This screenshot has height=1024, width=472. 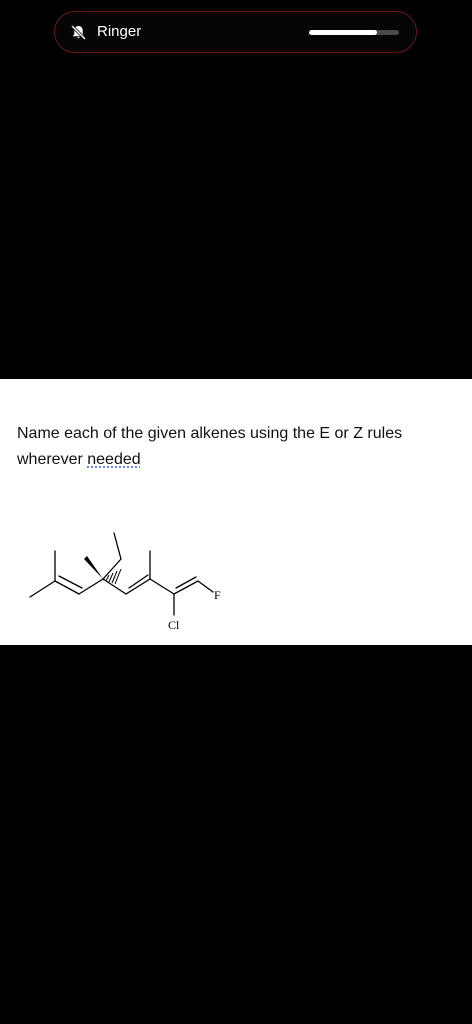 I want to click on needed-link: needed, so click(x=113, y=459).